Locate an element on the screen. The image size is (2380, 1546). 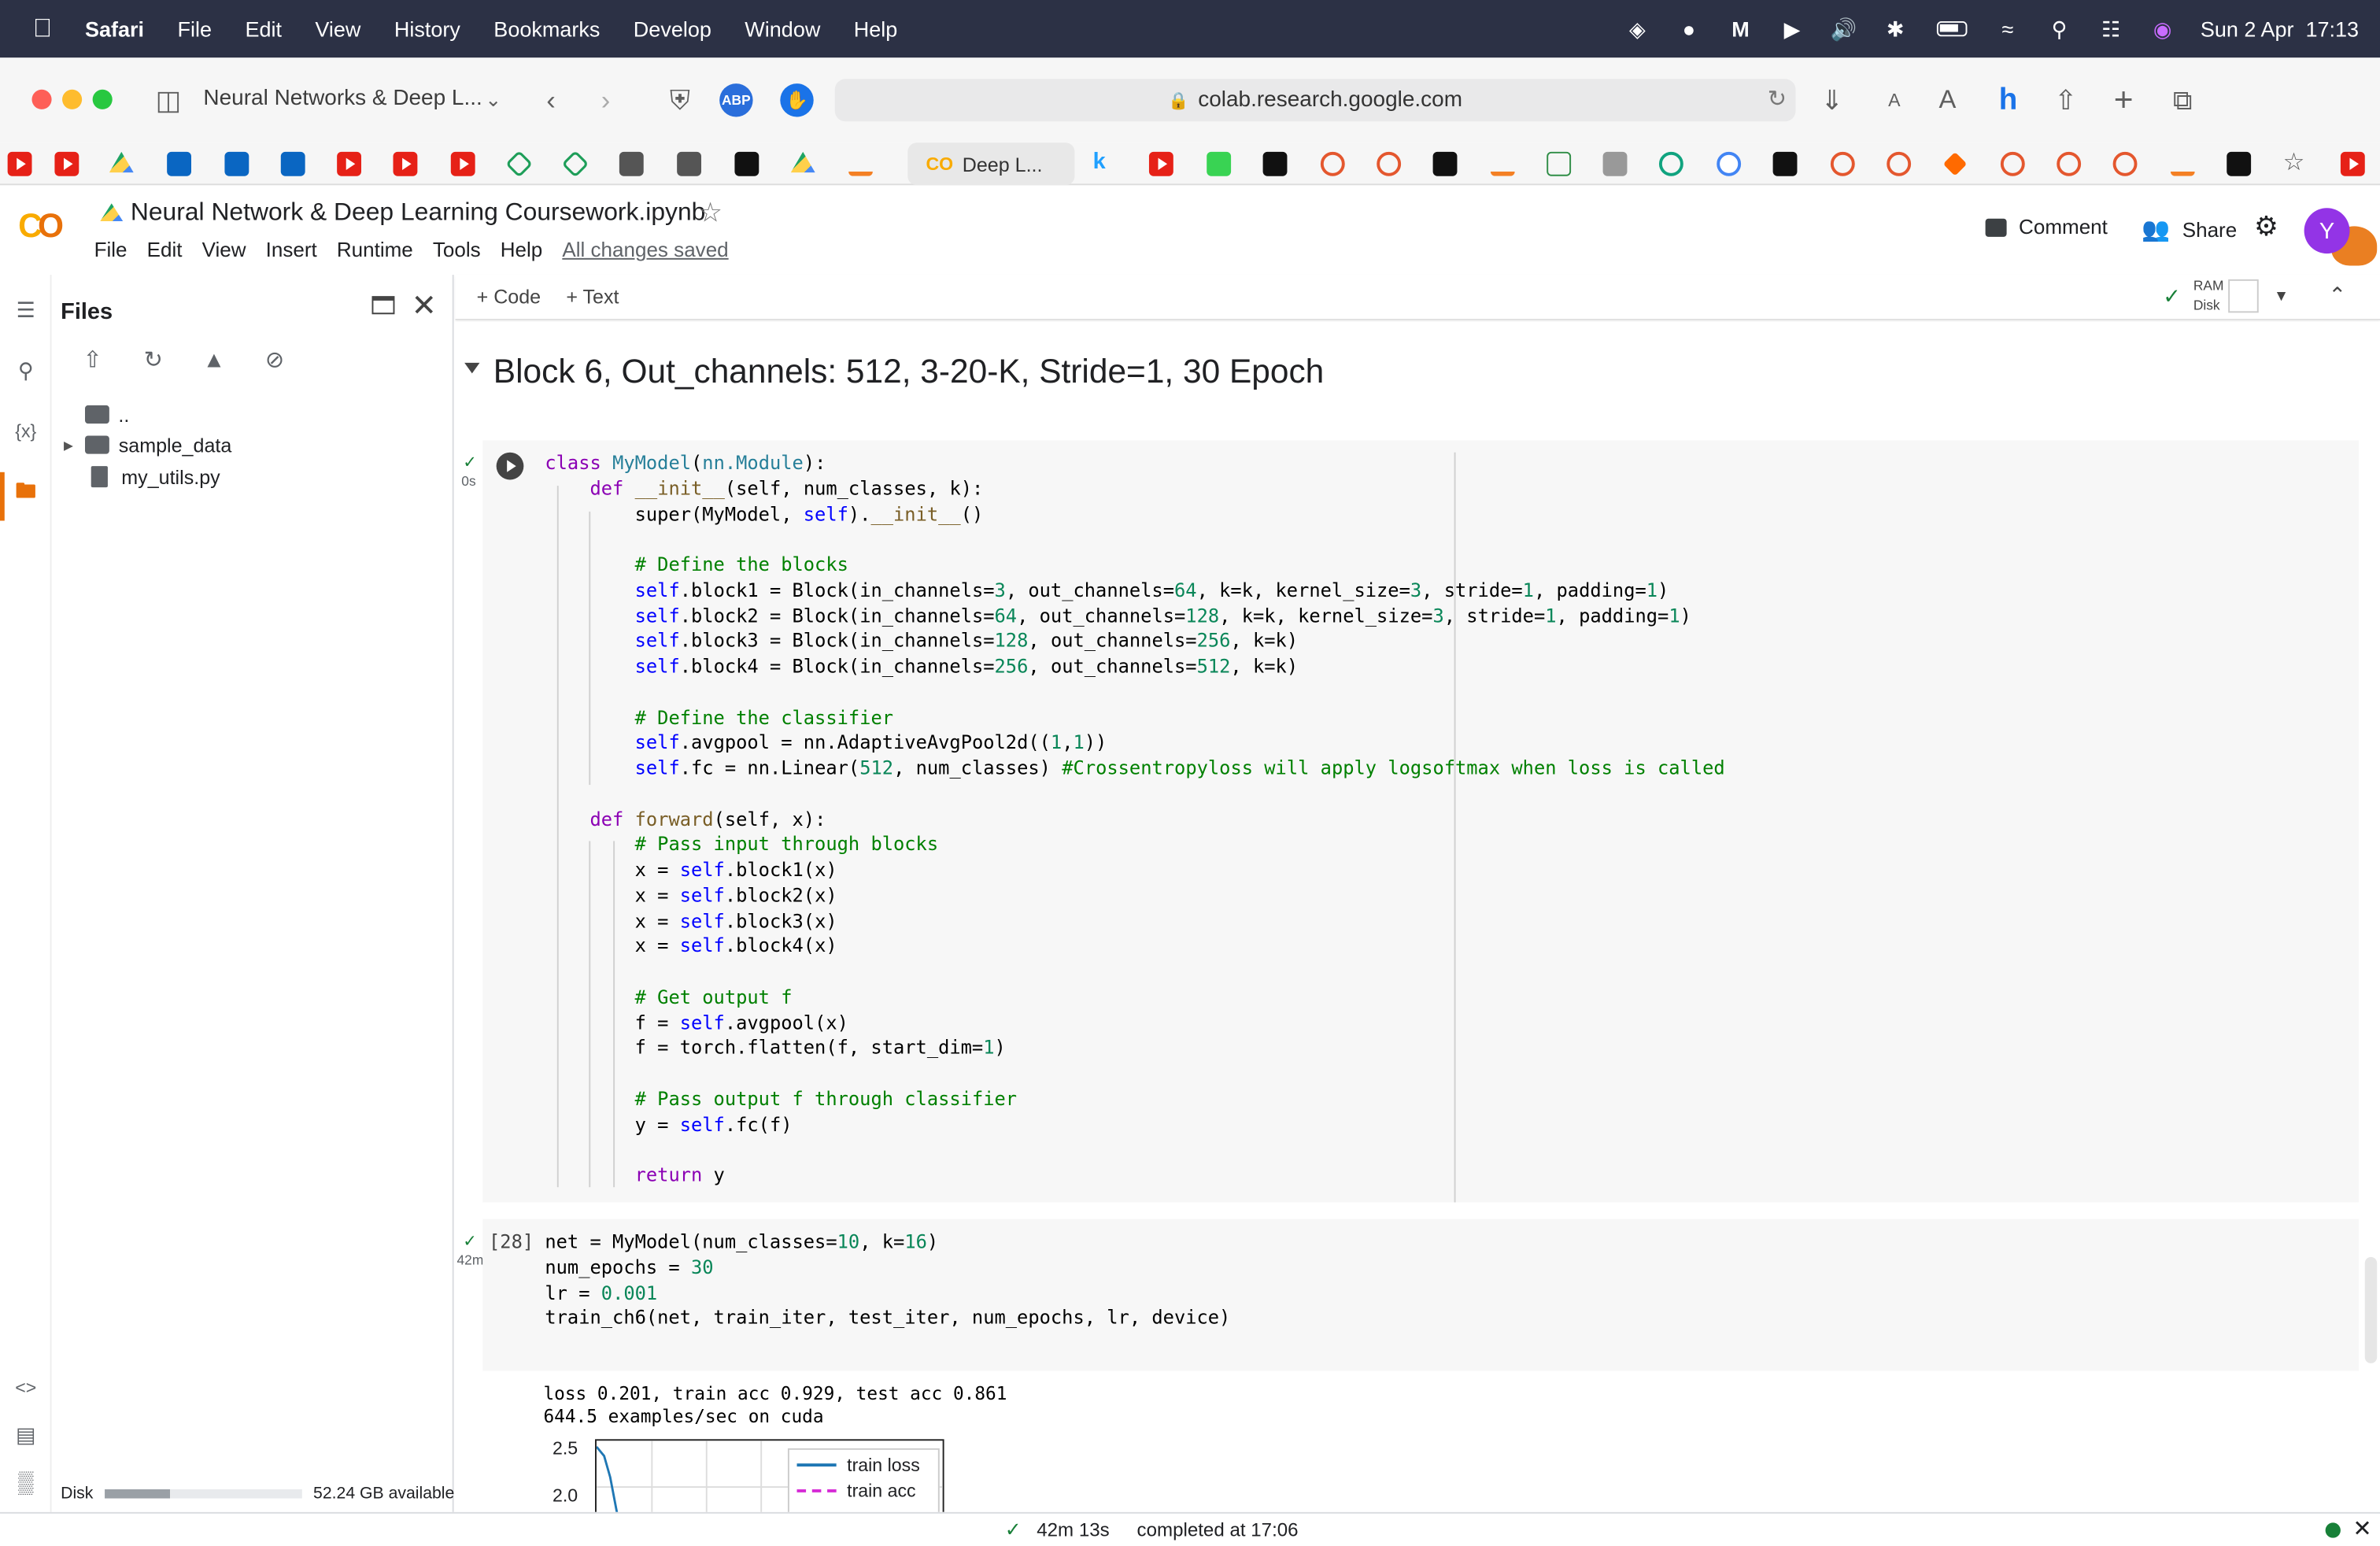
gfg-favicon is located at coordinates (1559, 163).